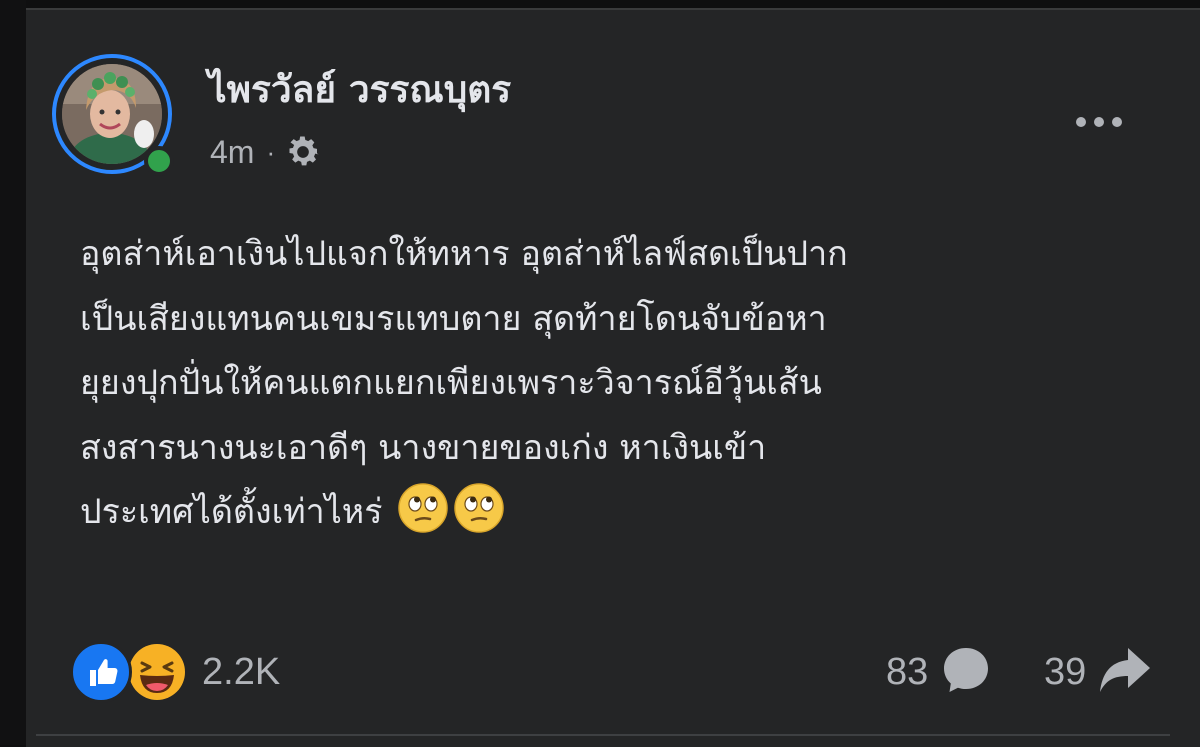 The height and width of the screenshot is (747, 1200). What do you see at coordinates (620, 672) in the screenshot?
I see `post-footer: 2.2K 83 39` at bounding box center [620, 672].